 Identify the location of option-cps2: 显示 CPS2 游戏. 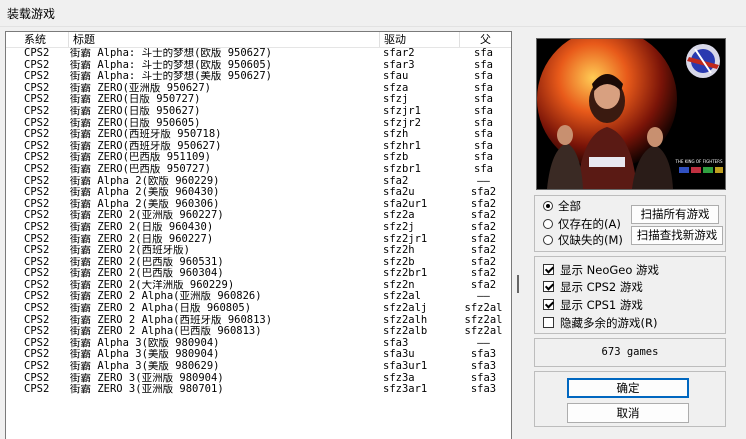
(593, 287).